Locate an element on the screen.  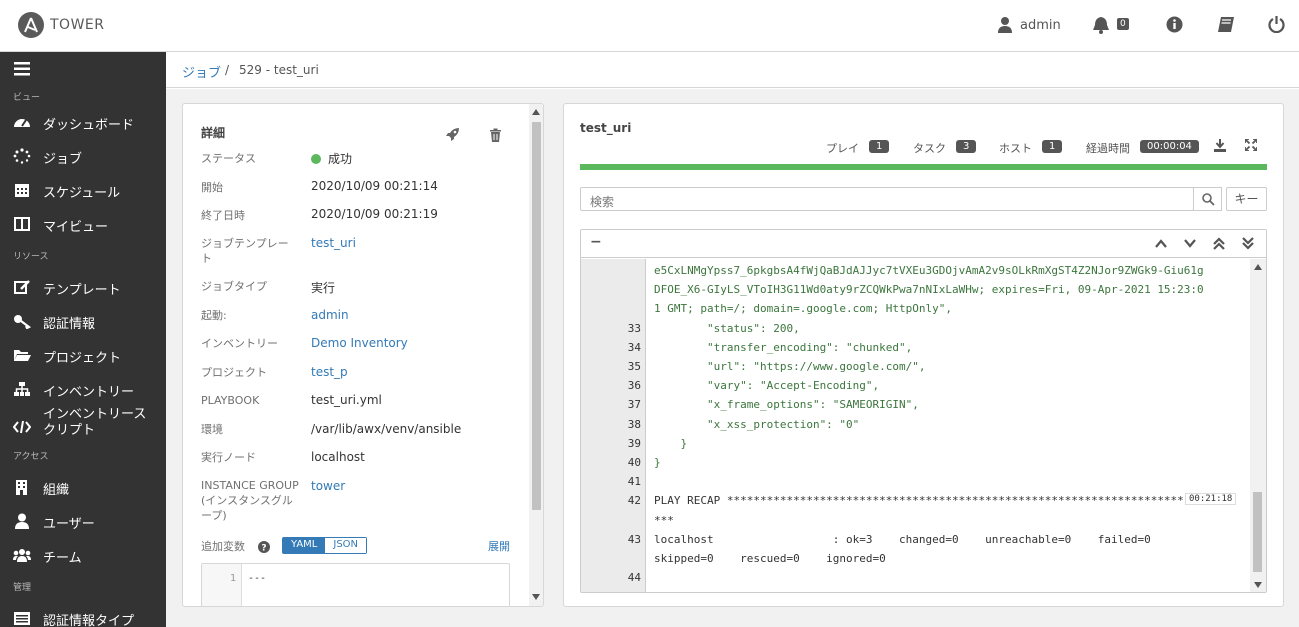
log-line-text: "x_frame_options": "SAMEORIGIN", is located at coordinates (786, 405).